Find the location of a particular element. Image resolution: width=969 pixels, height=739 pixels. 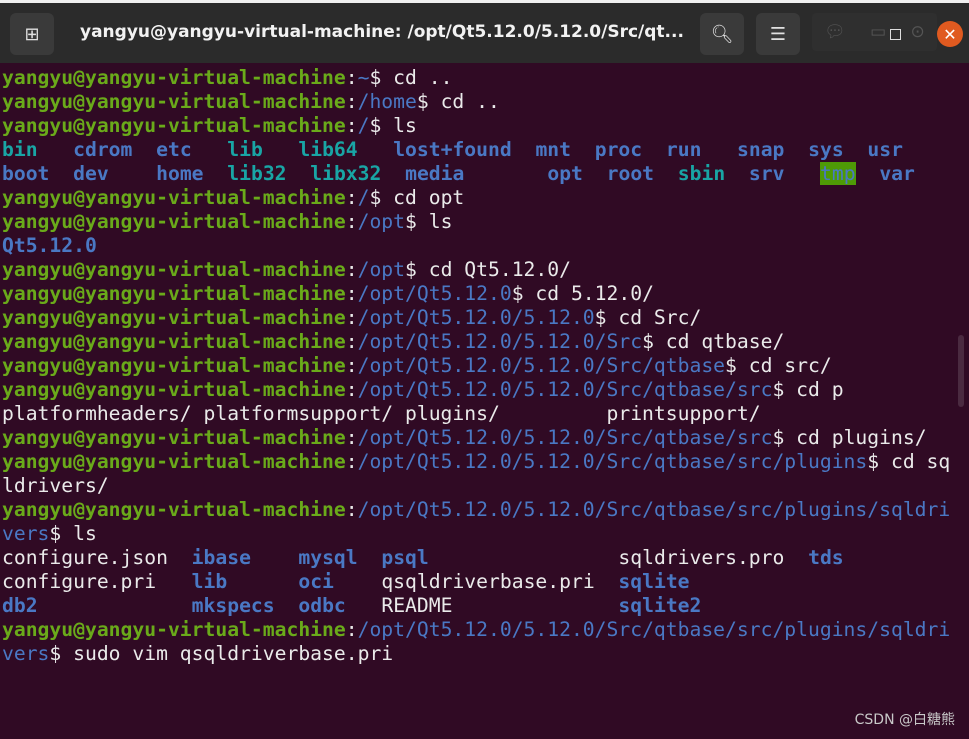

terminal-segment: etc is located at coordinates (174, 149).